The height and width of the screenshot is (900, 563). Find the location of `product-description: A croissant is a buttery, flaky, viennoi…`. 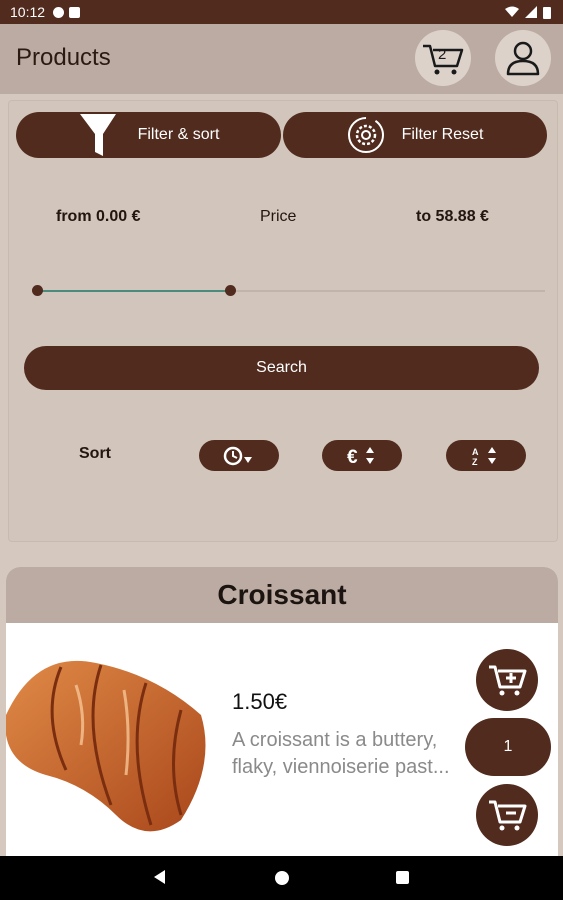

product-description: A croissant is a buttery, flaky, viennoi… is located at coordinates (341, 753).